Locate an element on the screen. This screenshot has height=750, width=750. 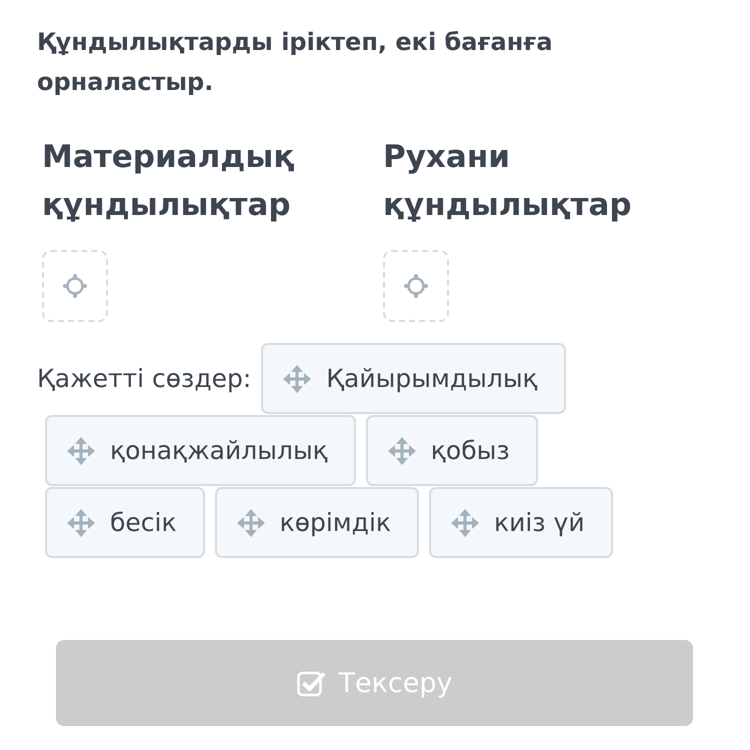
word-chip: қобыз is located at coordinates (452, 450).